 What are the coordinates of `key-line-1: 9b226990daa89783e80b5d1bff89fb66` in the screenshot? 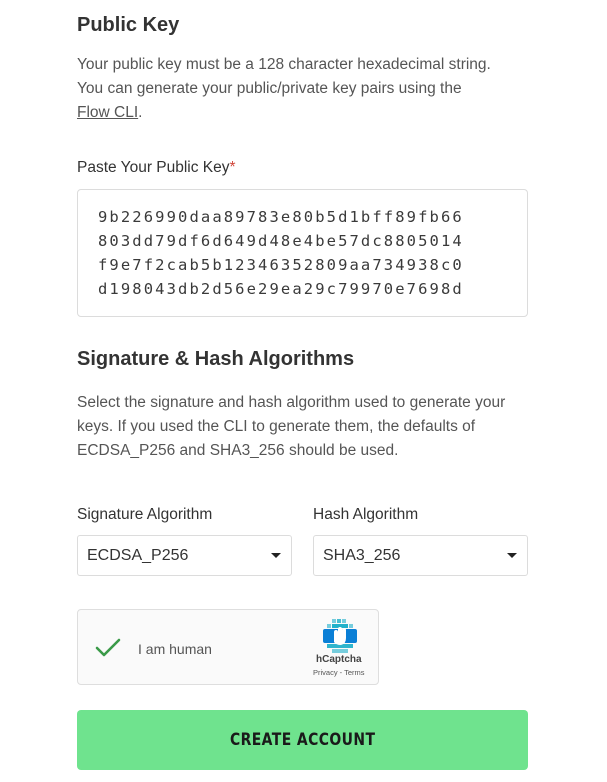 It's located at (281, 217).